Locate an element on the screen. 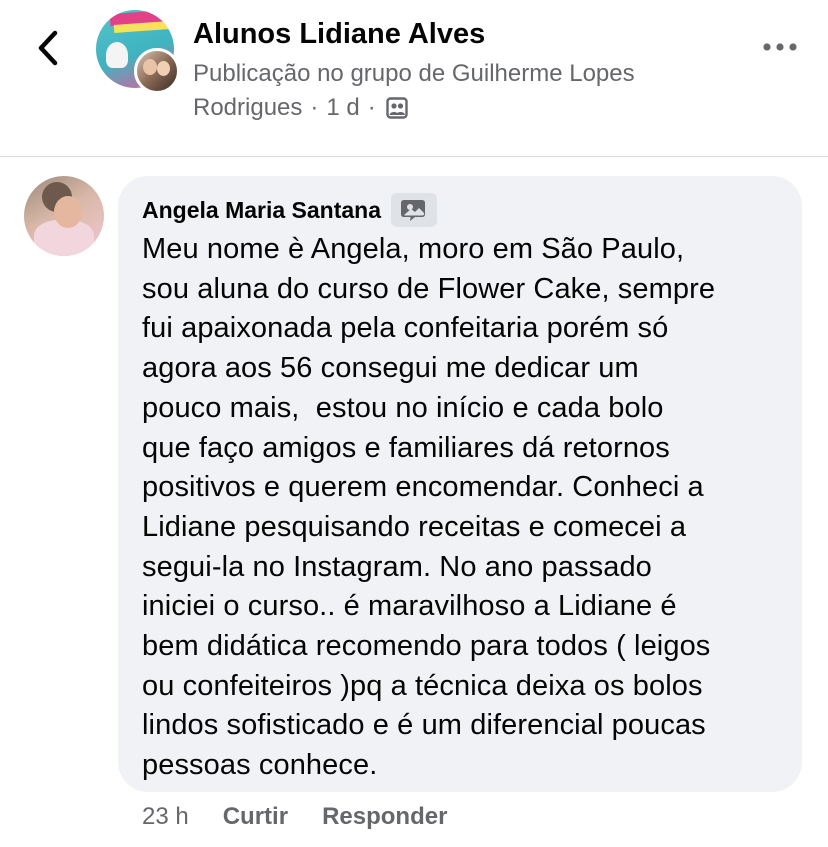 Image resolution: width=828 pixels, height=847 pixels. post-context-line: Publicação no grupo de Guilherme Lopes is located at coordinates (463, 74).